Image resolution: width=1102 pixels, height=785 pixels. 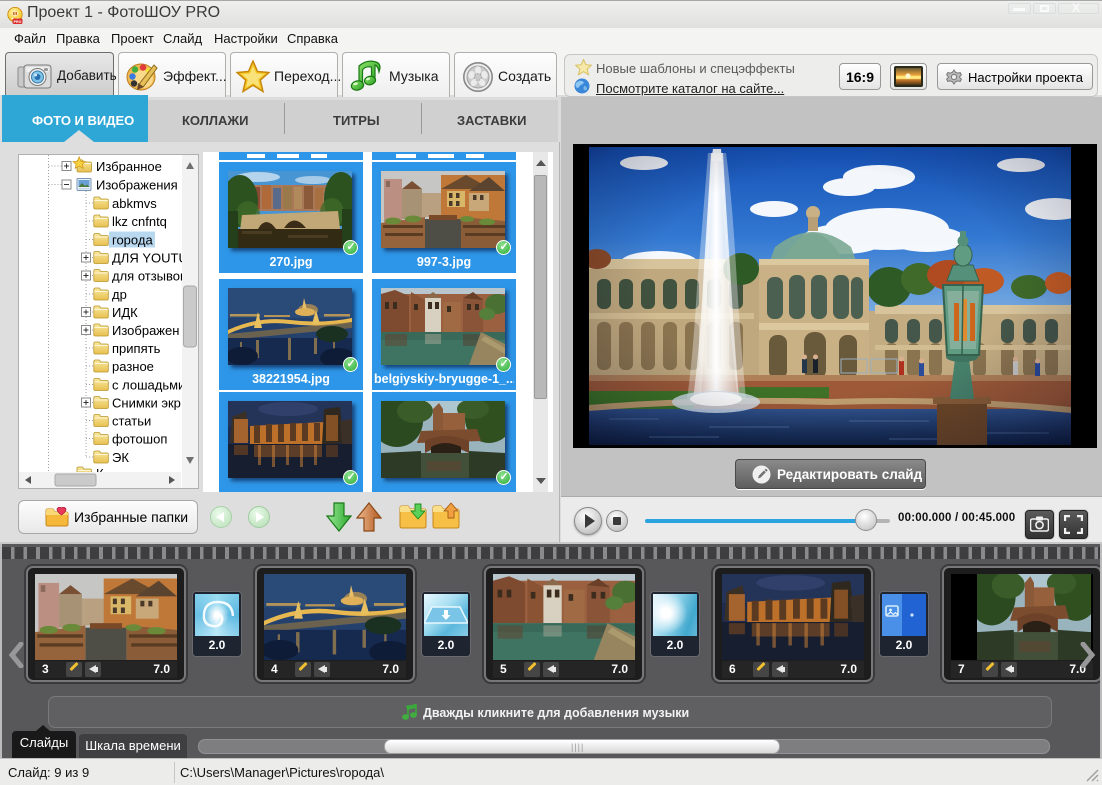 I want to click on svg-text: фотошоп, so click(x=139, y=439).